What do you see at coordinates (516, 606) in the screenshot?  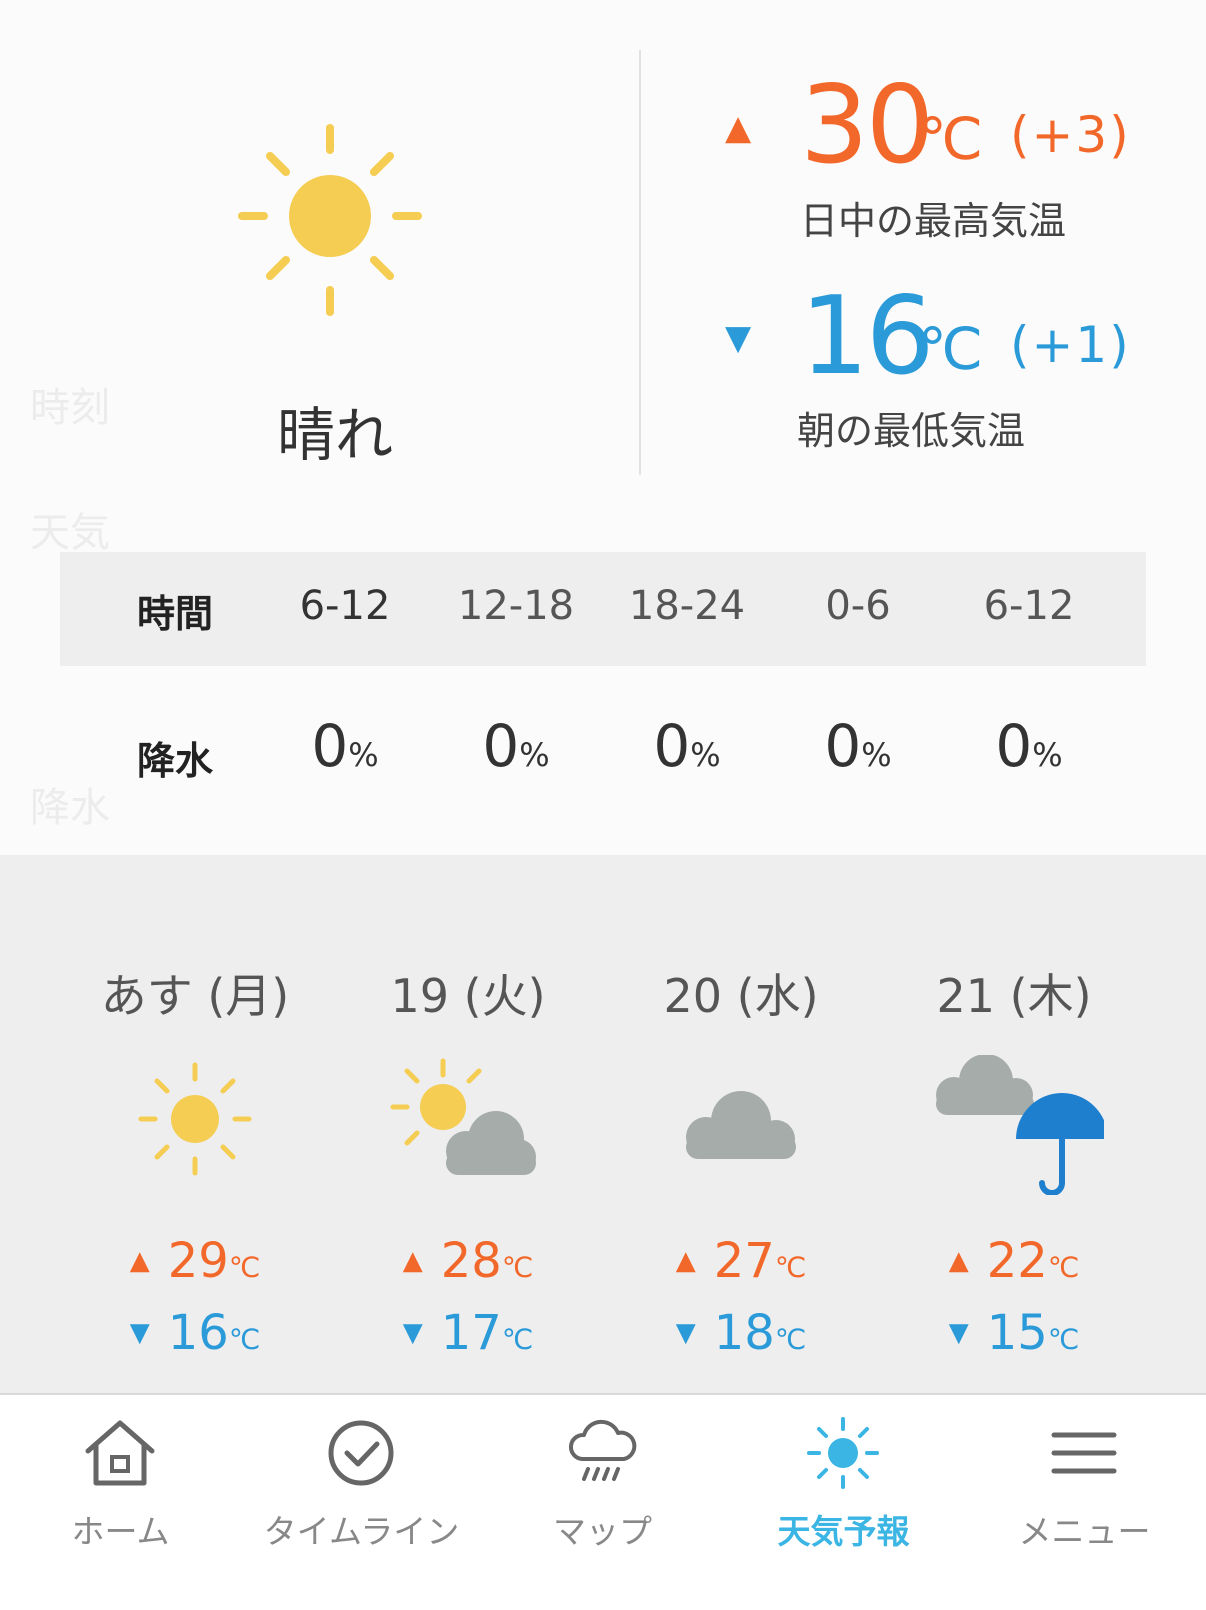 I see `period-cell: 12-18` at bounding box center [516, 606].